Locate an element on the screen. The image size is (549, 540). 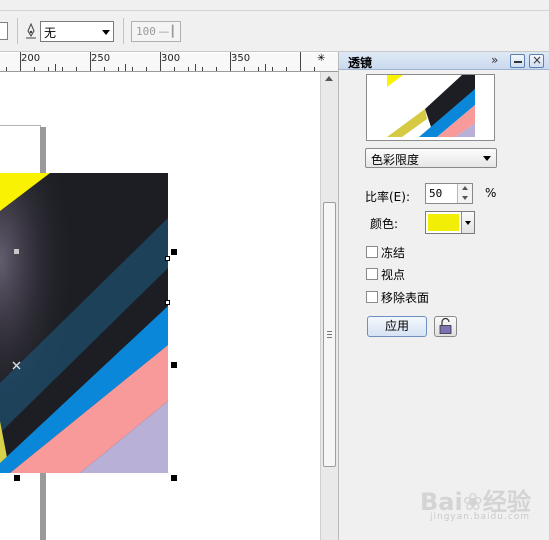
freeze-label: 冻结 is located at coordinates (393, 253).